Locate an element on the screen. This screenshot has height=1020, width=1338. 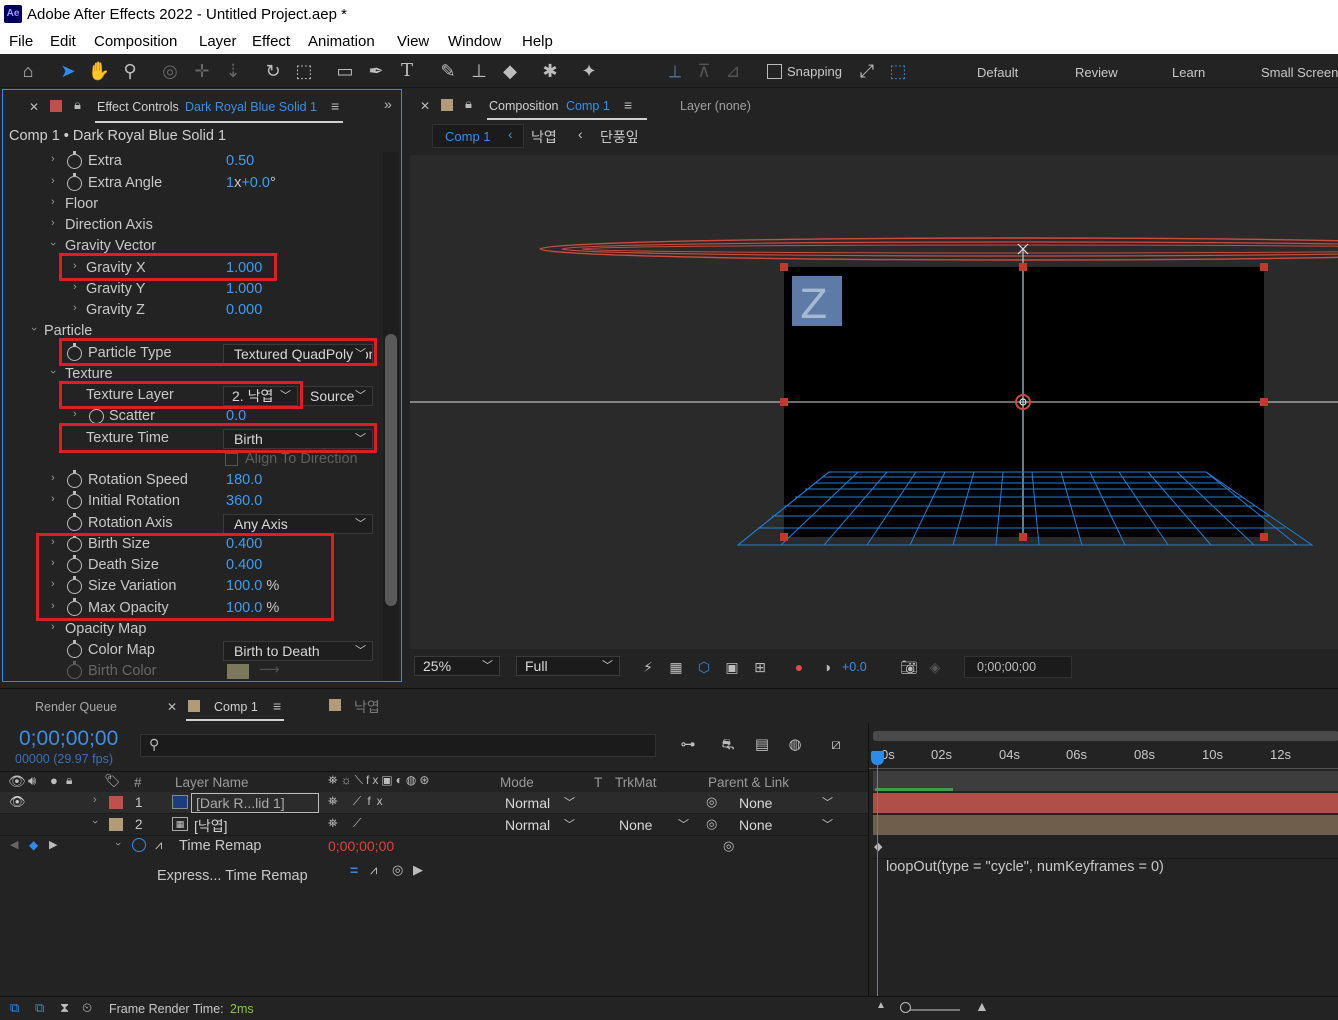
orbit-camera-icon: ◎ is located at coordinates (170, 71).